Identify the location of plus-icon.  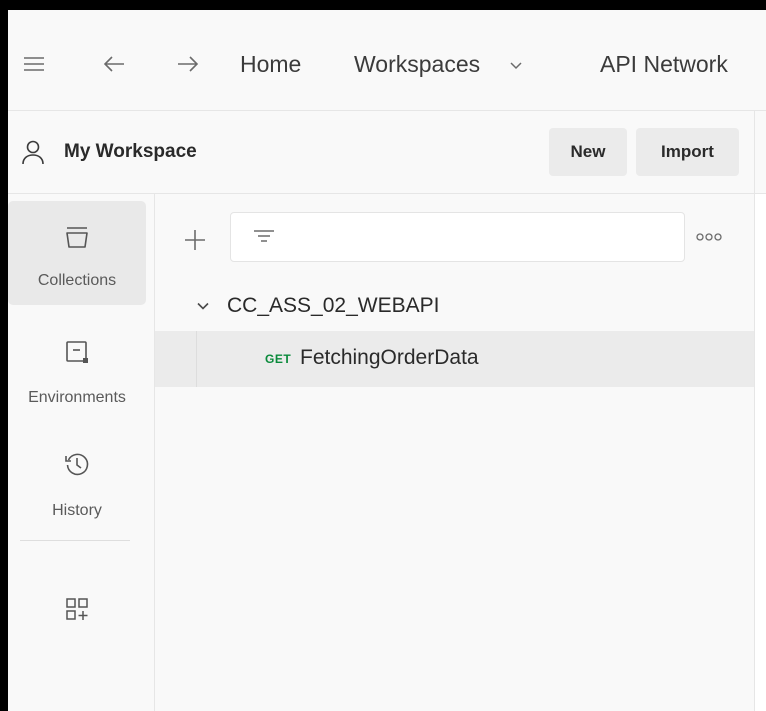
(195, 240).